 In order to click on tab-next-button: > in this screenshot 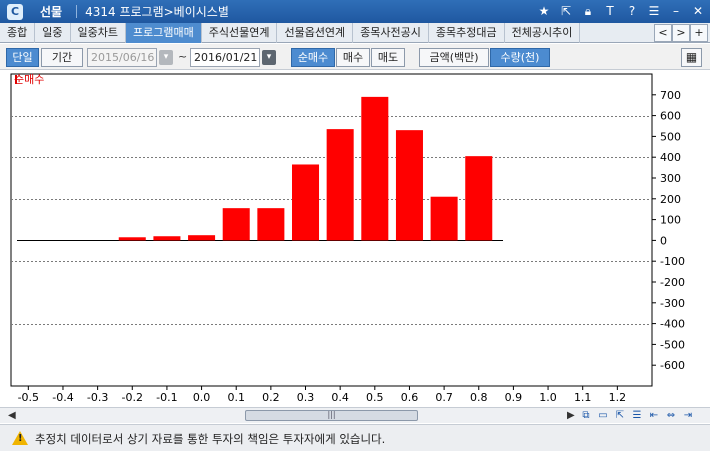, I will do `click(681, 33)`.